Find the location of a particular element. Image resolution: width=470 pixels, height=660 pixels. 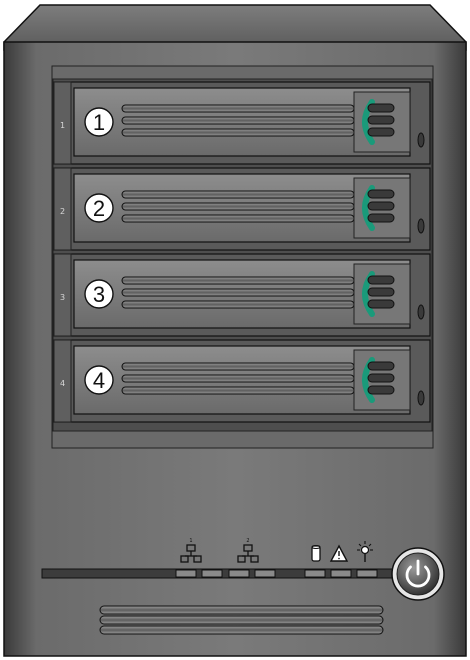

bay-side-number: 4 is located at coordinates (62, 383).